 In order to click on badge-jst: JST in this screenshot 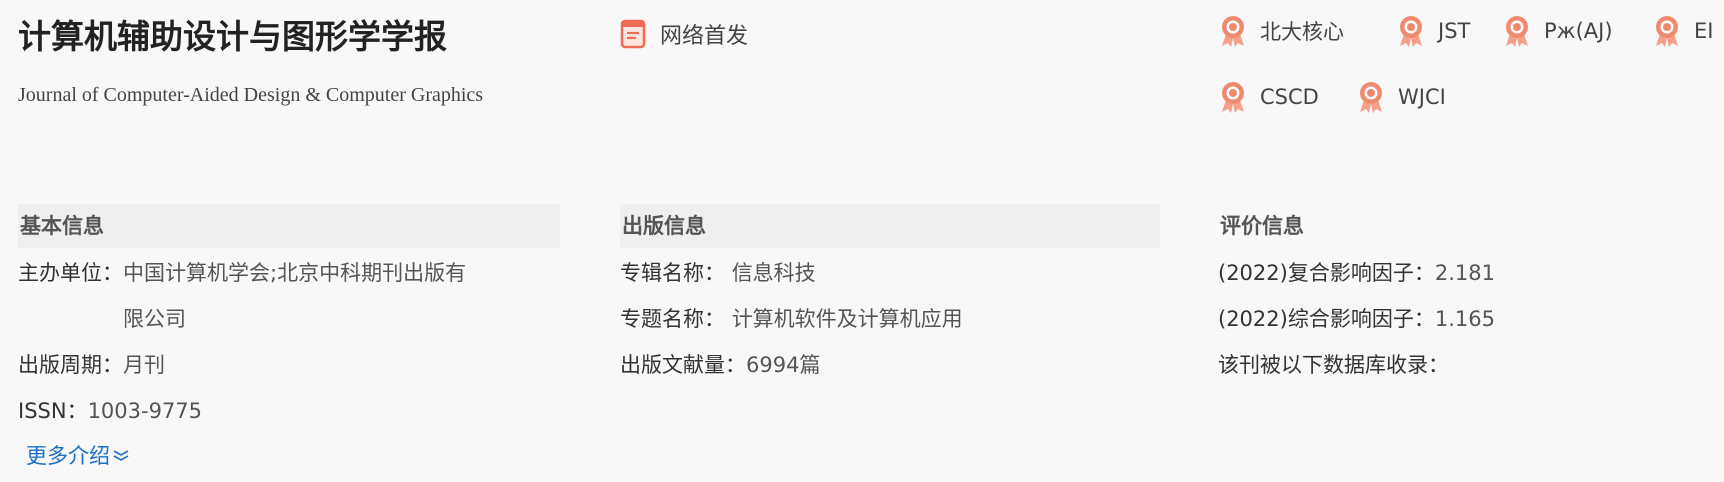, I will do `click(1433, 31)`.